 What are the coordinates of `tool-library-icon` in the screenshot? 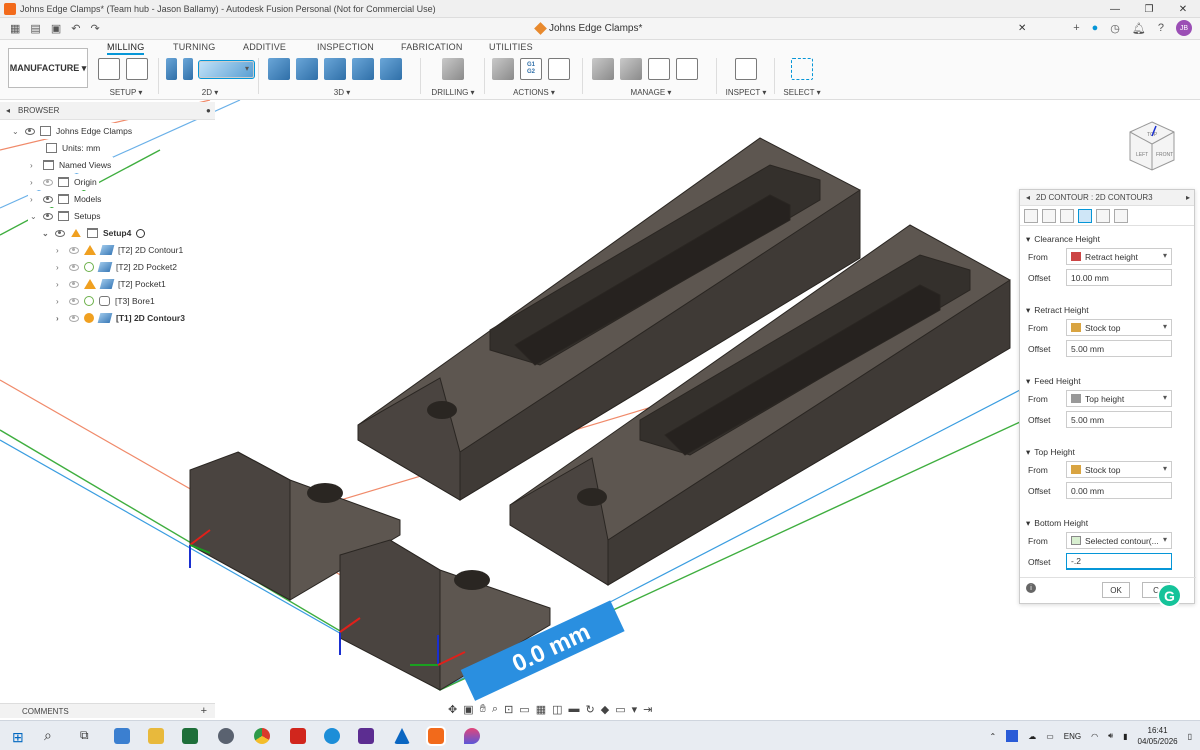 It's located at (603, 69).